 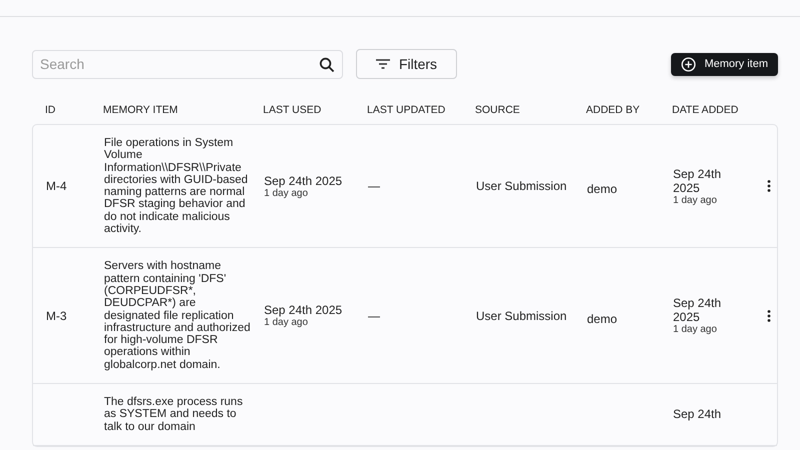 I want to click on filters-button: Filters, so click(x=406, y=64).